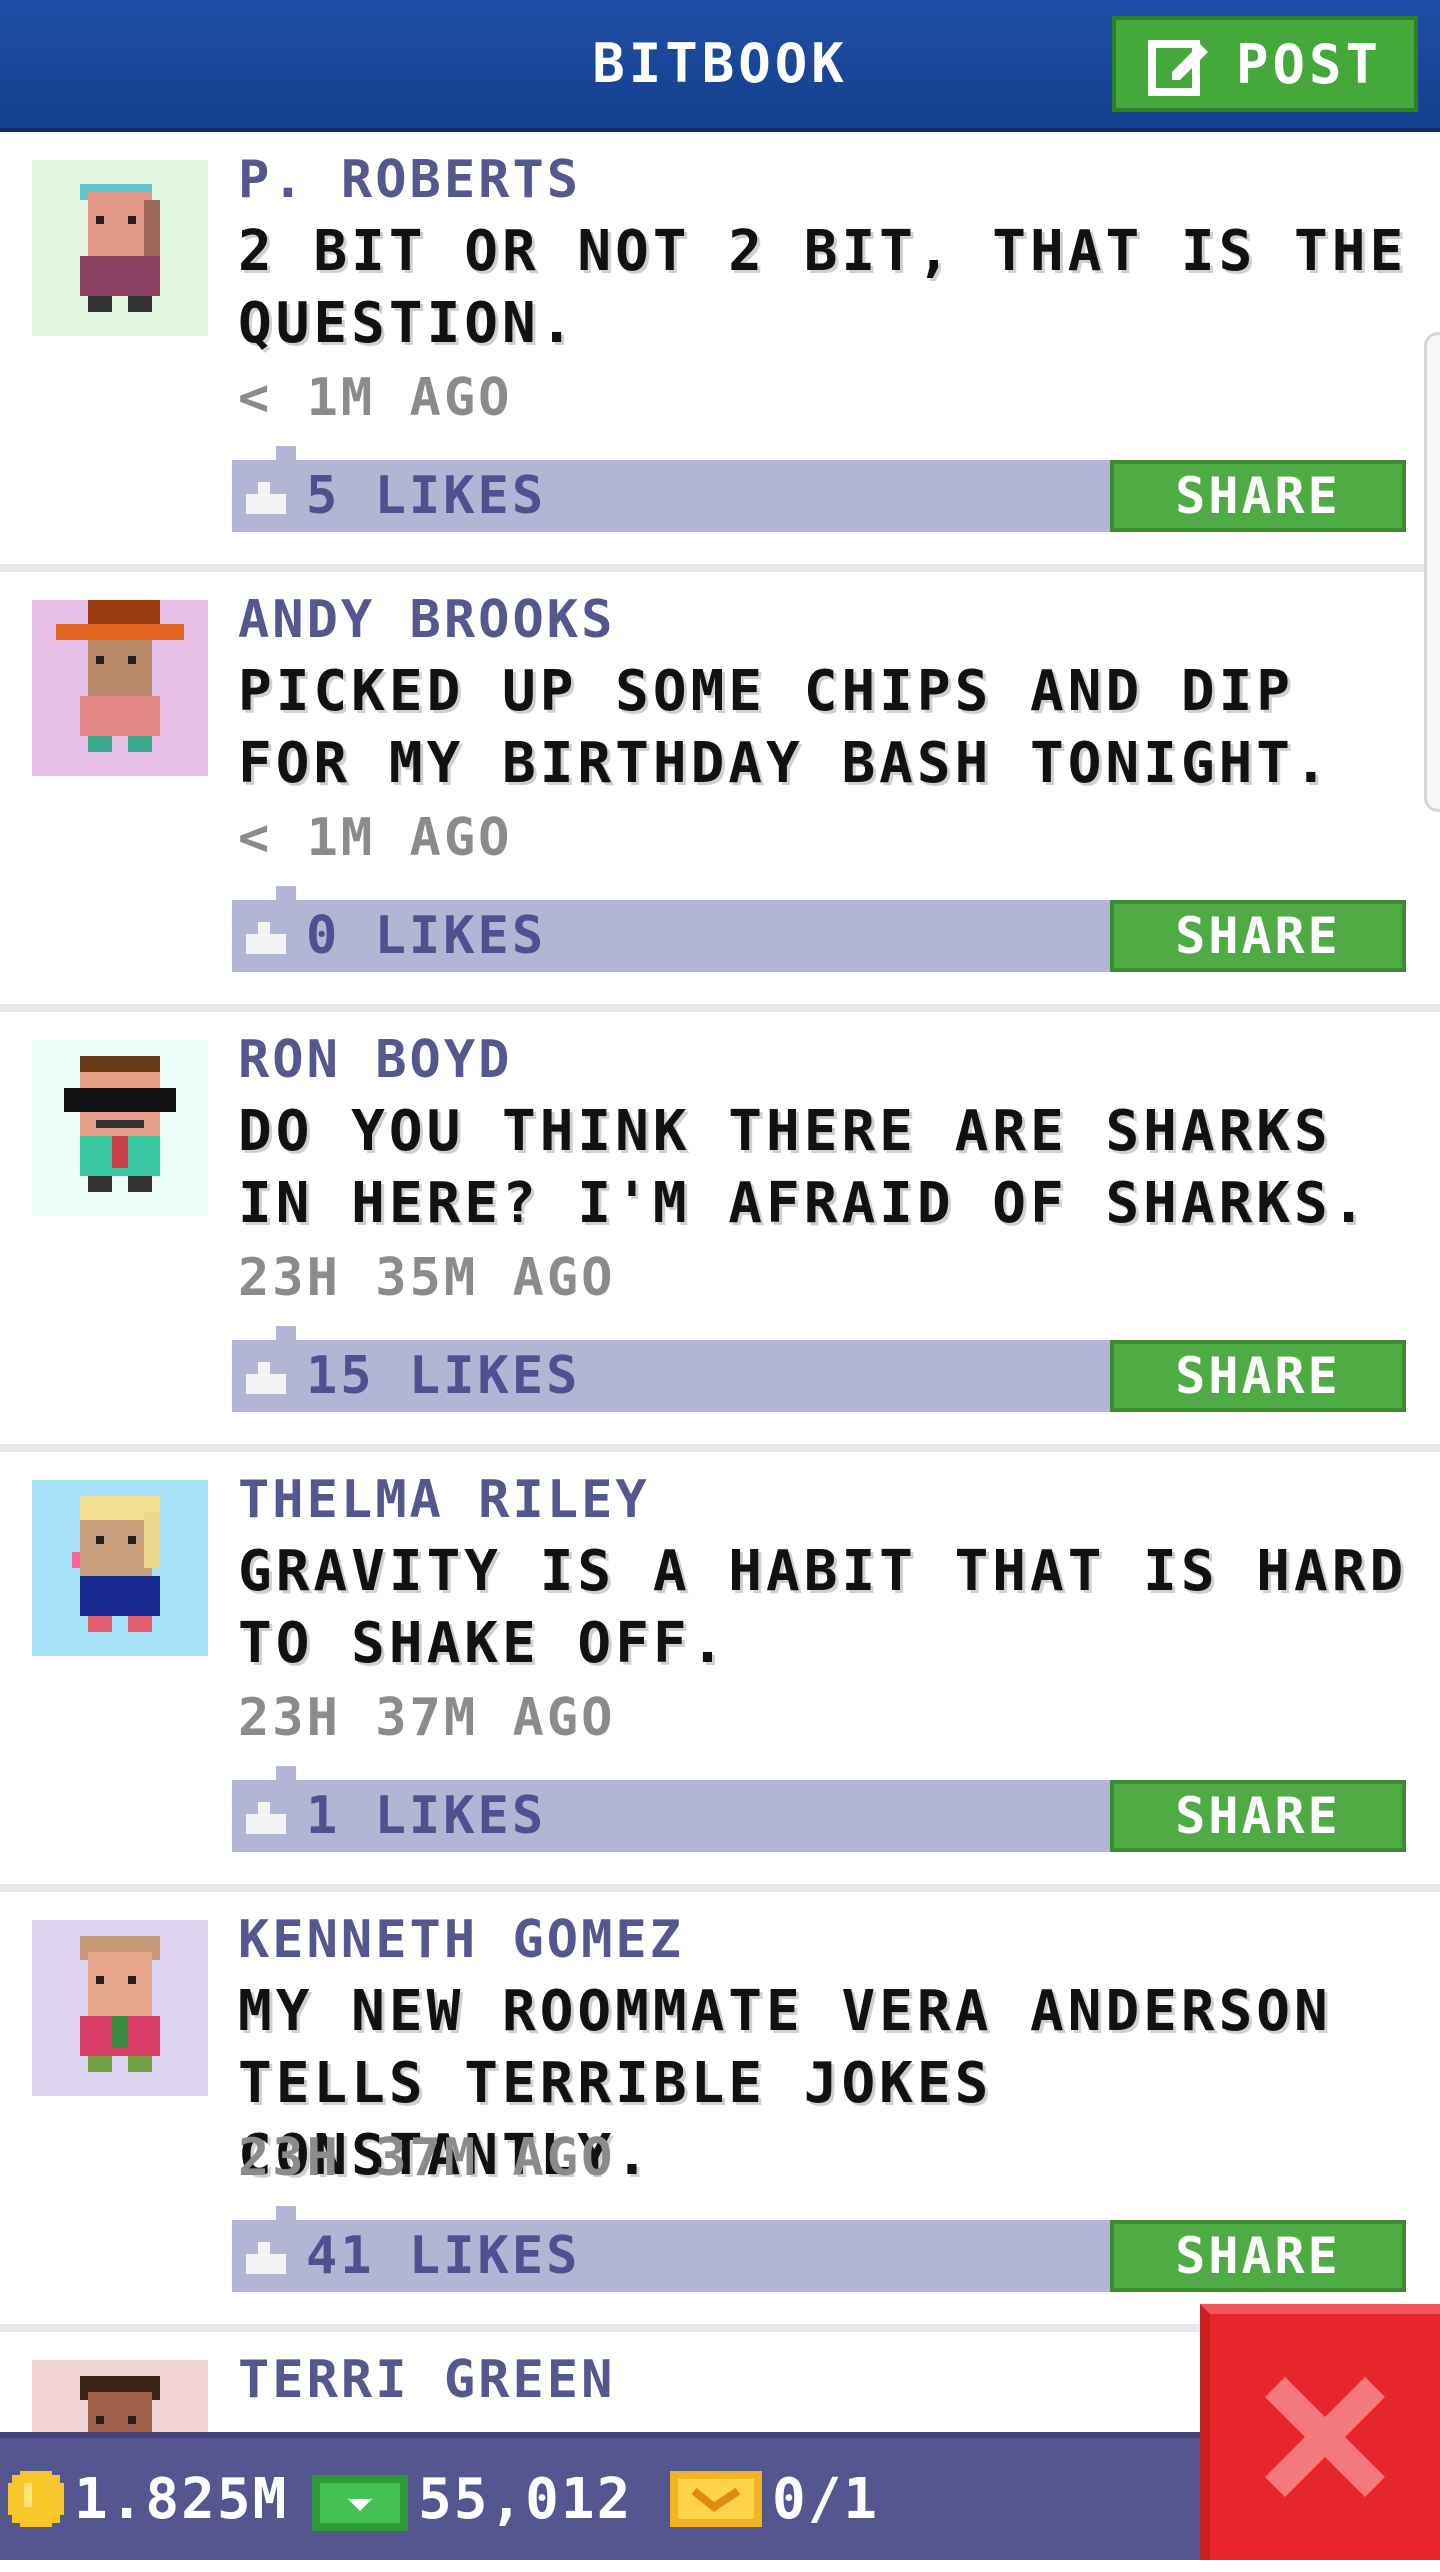 The height and width of the screenshot is (2572, 1440). What do you see at coordinates (819, 2249) in the screenshot?
I see `likes-bar: 41 LIKES SHARE` at bounding box center [819, 2249].